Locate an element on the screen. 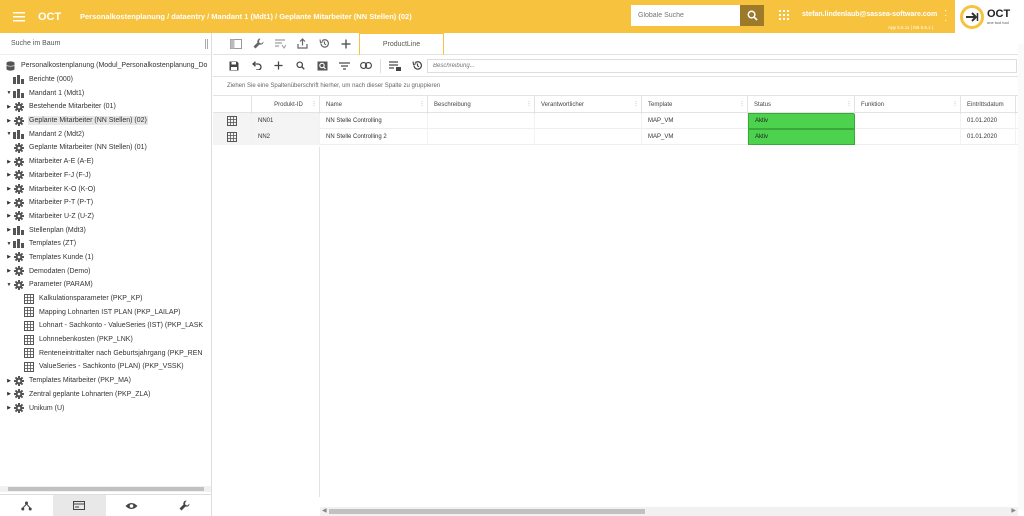 Image resolution: width=1024 pixels, height=516 pixels. tree-item: ▶ Bestehende Mitarbeiter (01) is located at coordinates (105, 107).